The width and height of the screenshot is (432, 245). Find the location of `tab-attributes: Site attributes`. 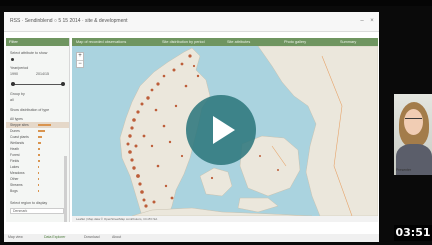

tab-attributes: Site attributes is located at coordinates (238, 42).